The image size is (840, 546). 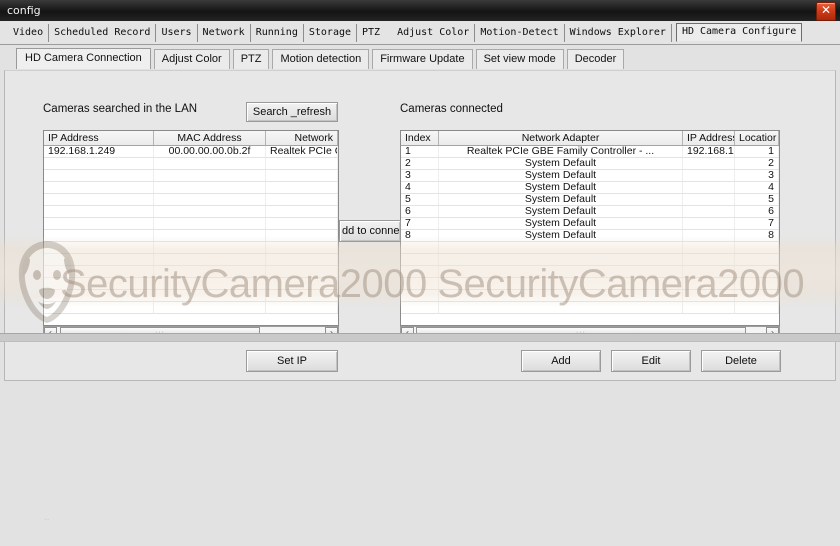 I want to click on sub-tab-decoder: Decoder, so click(x=595, y=58).